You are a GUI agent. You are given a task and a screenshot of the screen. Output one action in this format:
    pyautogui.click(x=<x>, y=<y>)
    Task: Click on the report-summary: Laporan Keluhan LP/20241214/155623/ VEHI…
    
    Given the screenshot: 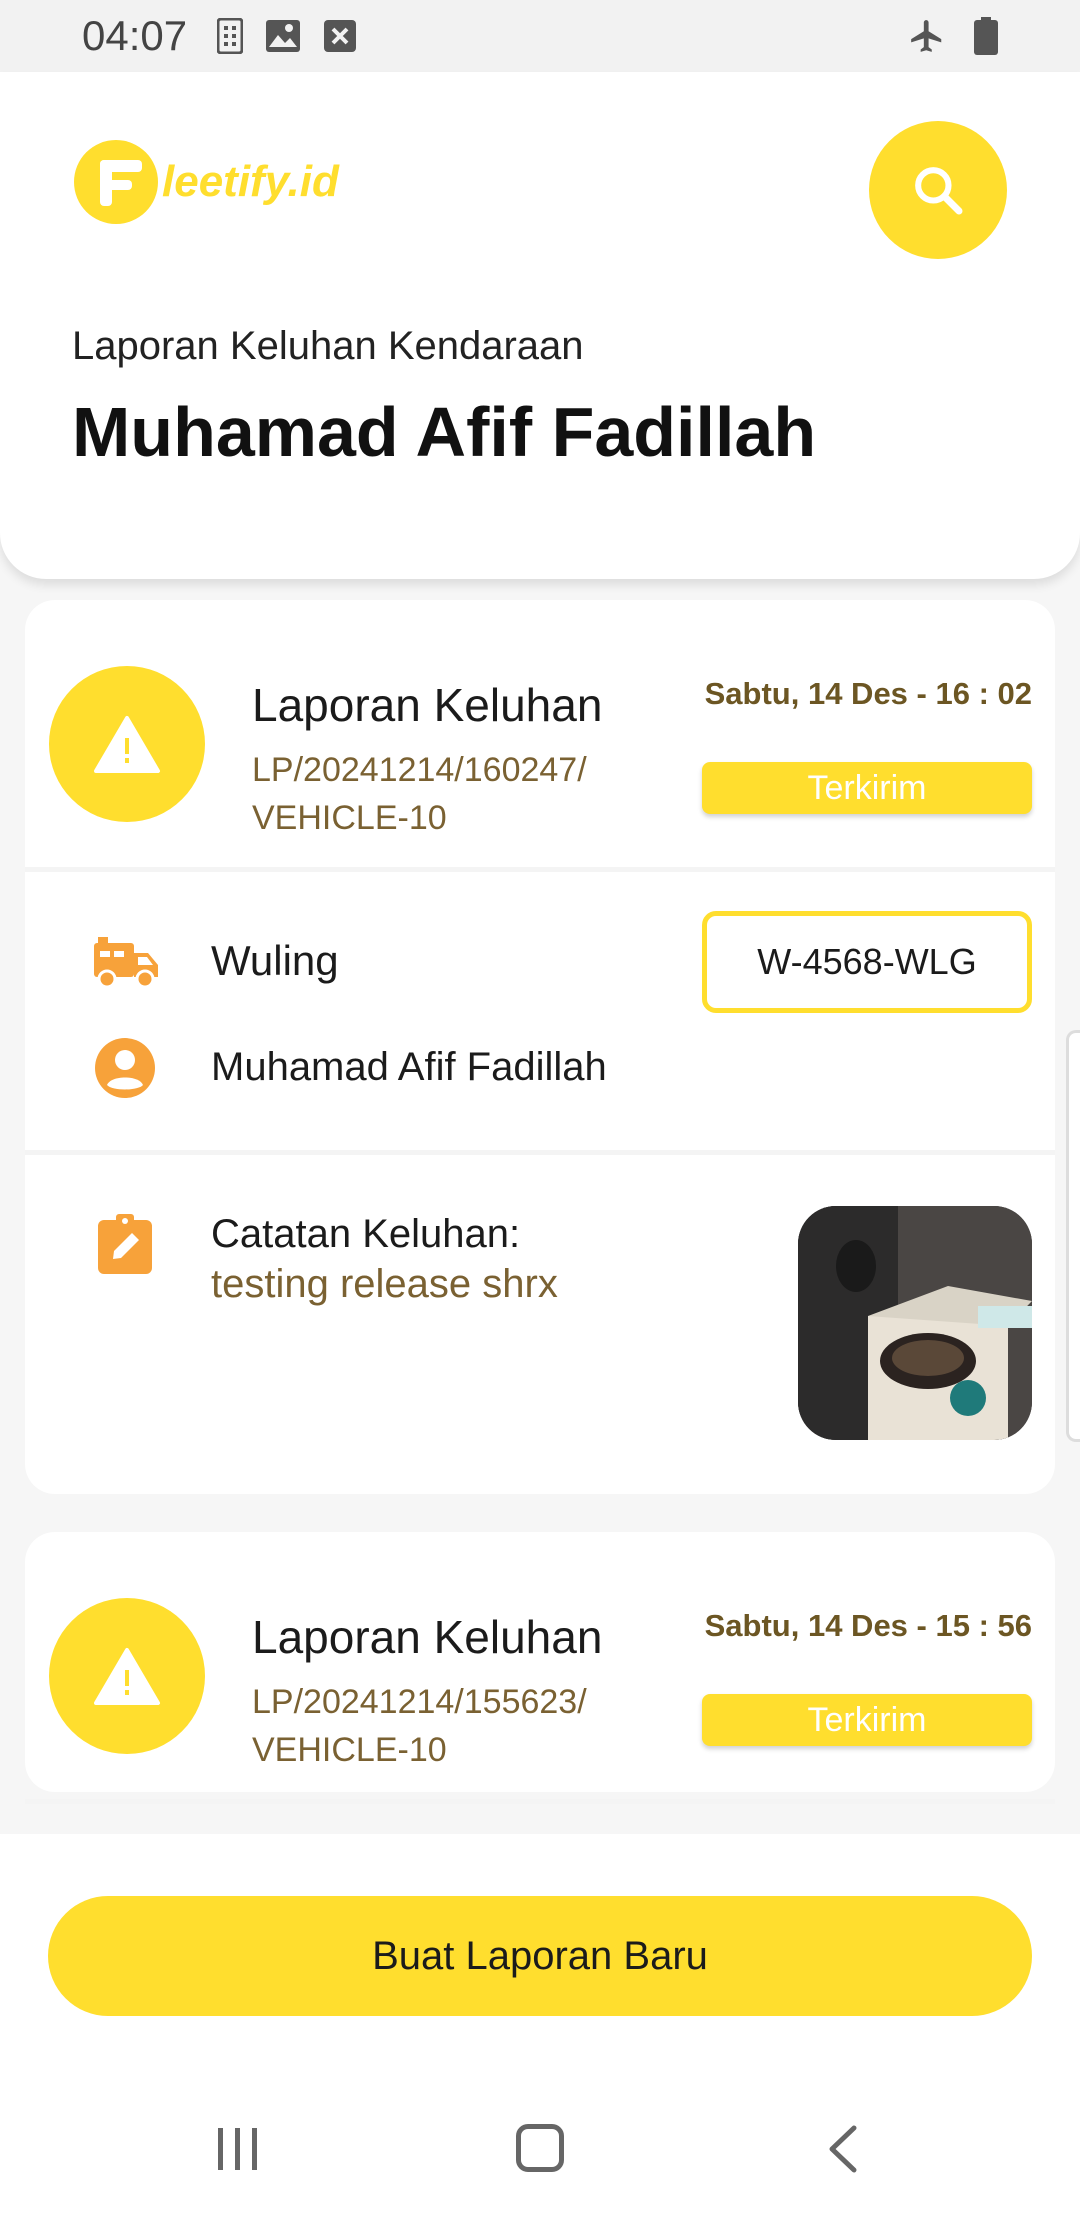 What is the action you would take?
    pyautogui.click(x=540, y=1668)
    